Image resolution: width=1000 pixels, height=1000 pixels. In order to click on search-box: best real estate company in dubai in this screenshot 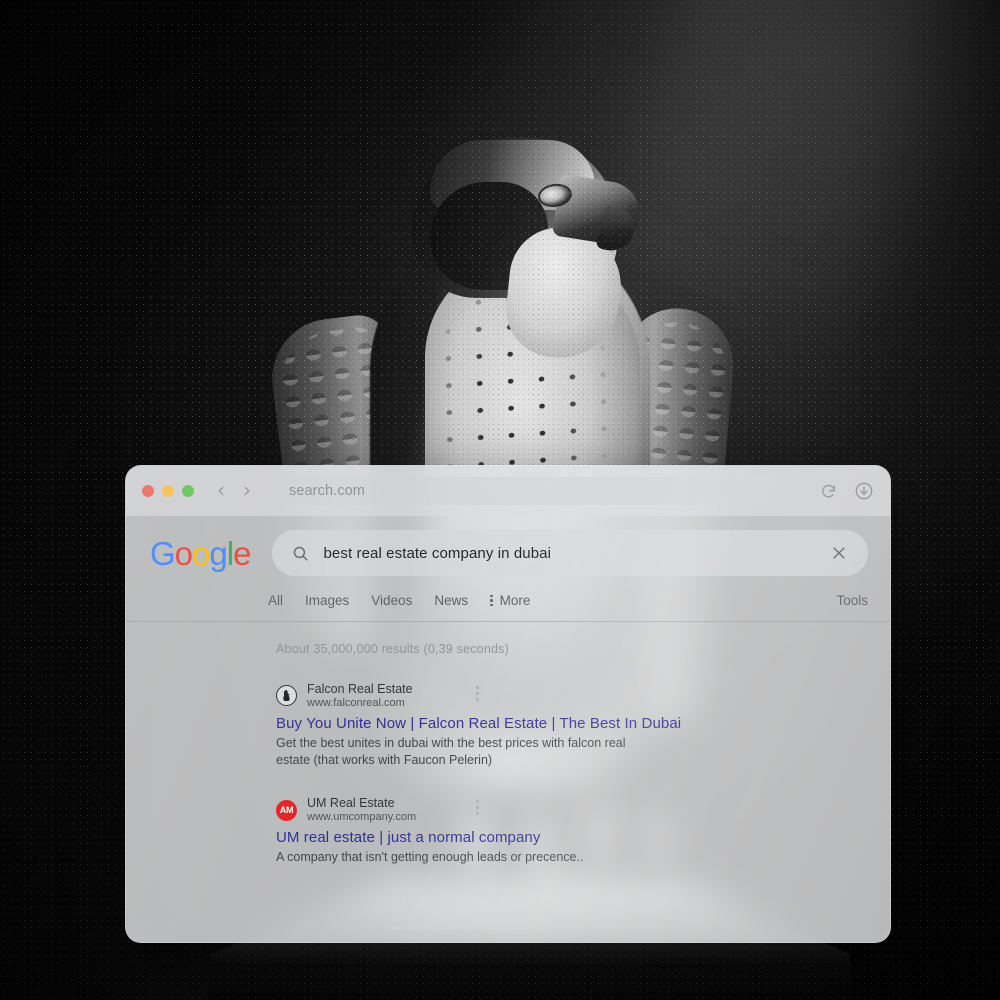, I will do `click(570, 553)`.